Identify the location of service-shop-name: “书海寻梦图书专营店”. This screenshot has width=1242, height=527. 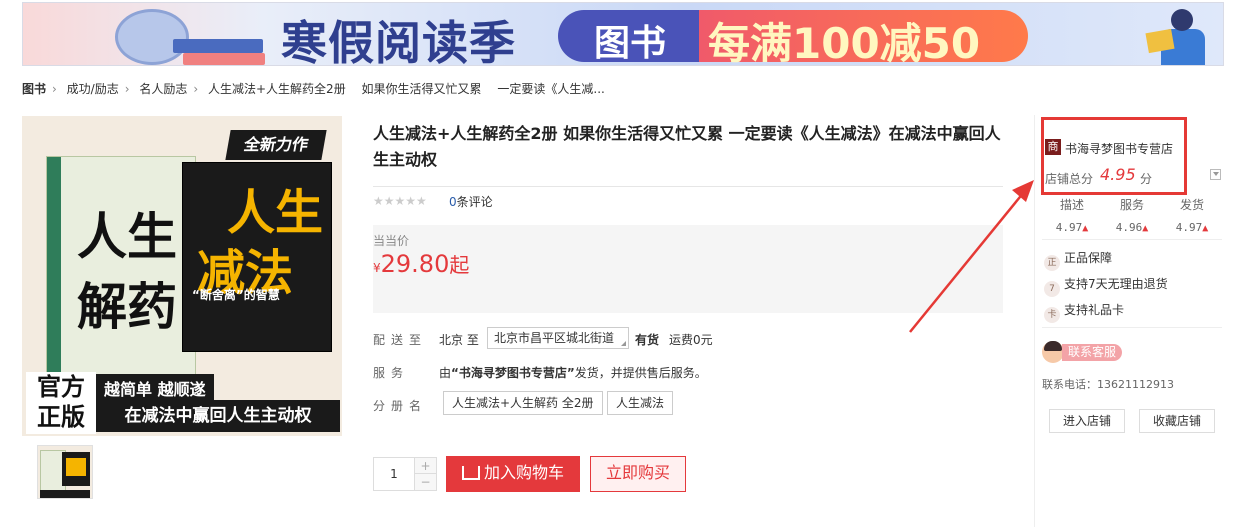
(513, 373).